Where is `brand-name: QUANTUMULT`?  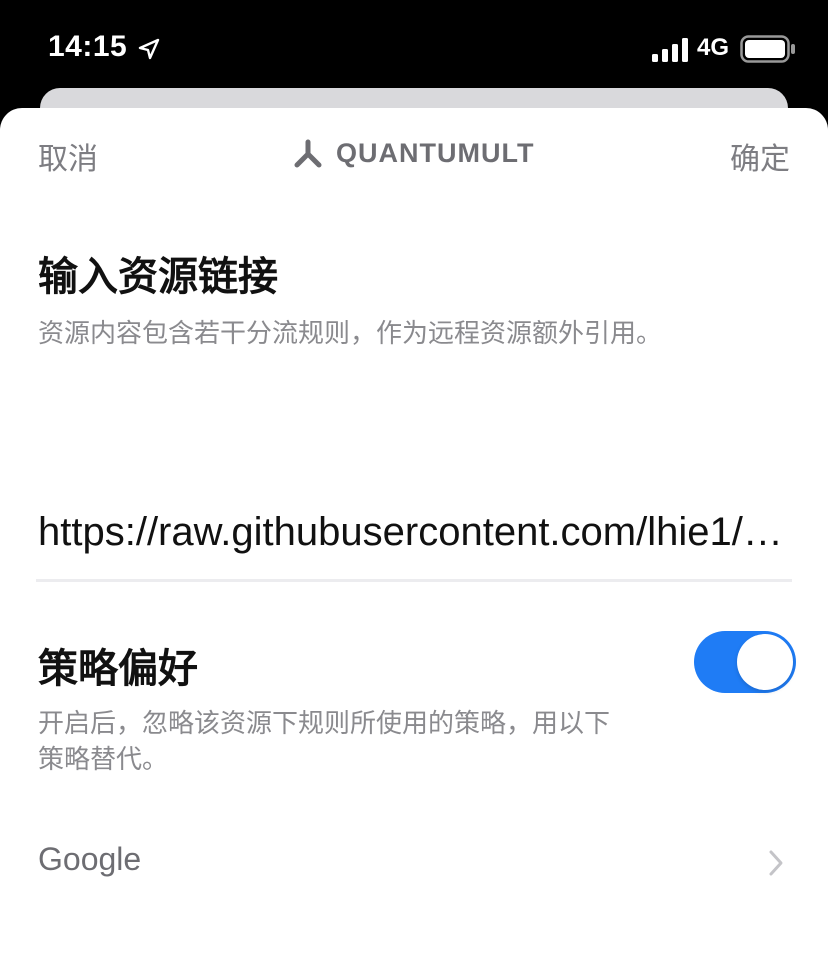 brand-name: QUANTUMULT is located at coordinates (435, 153).